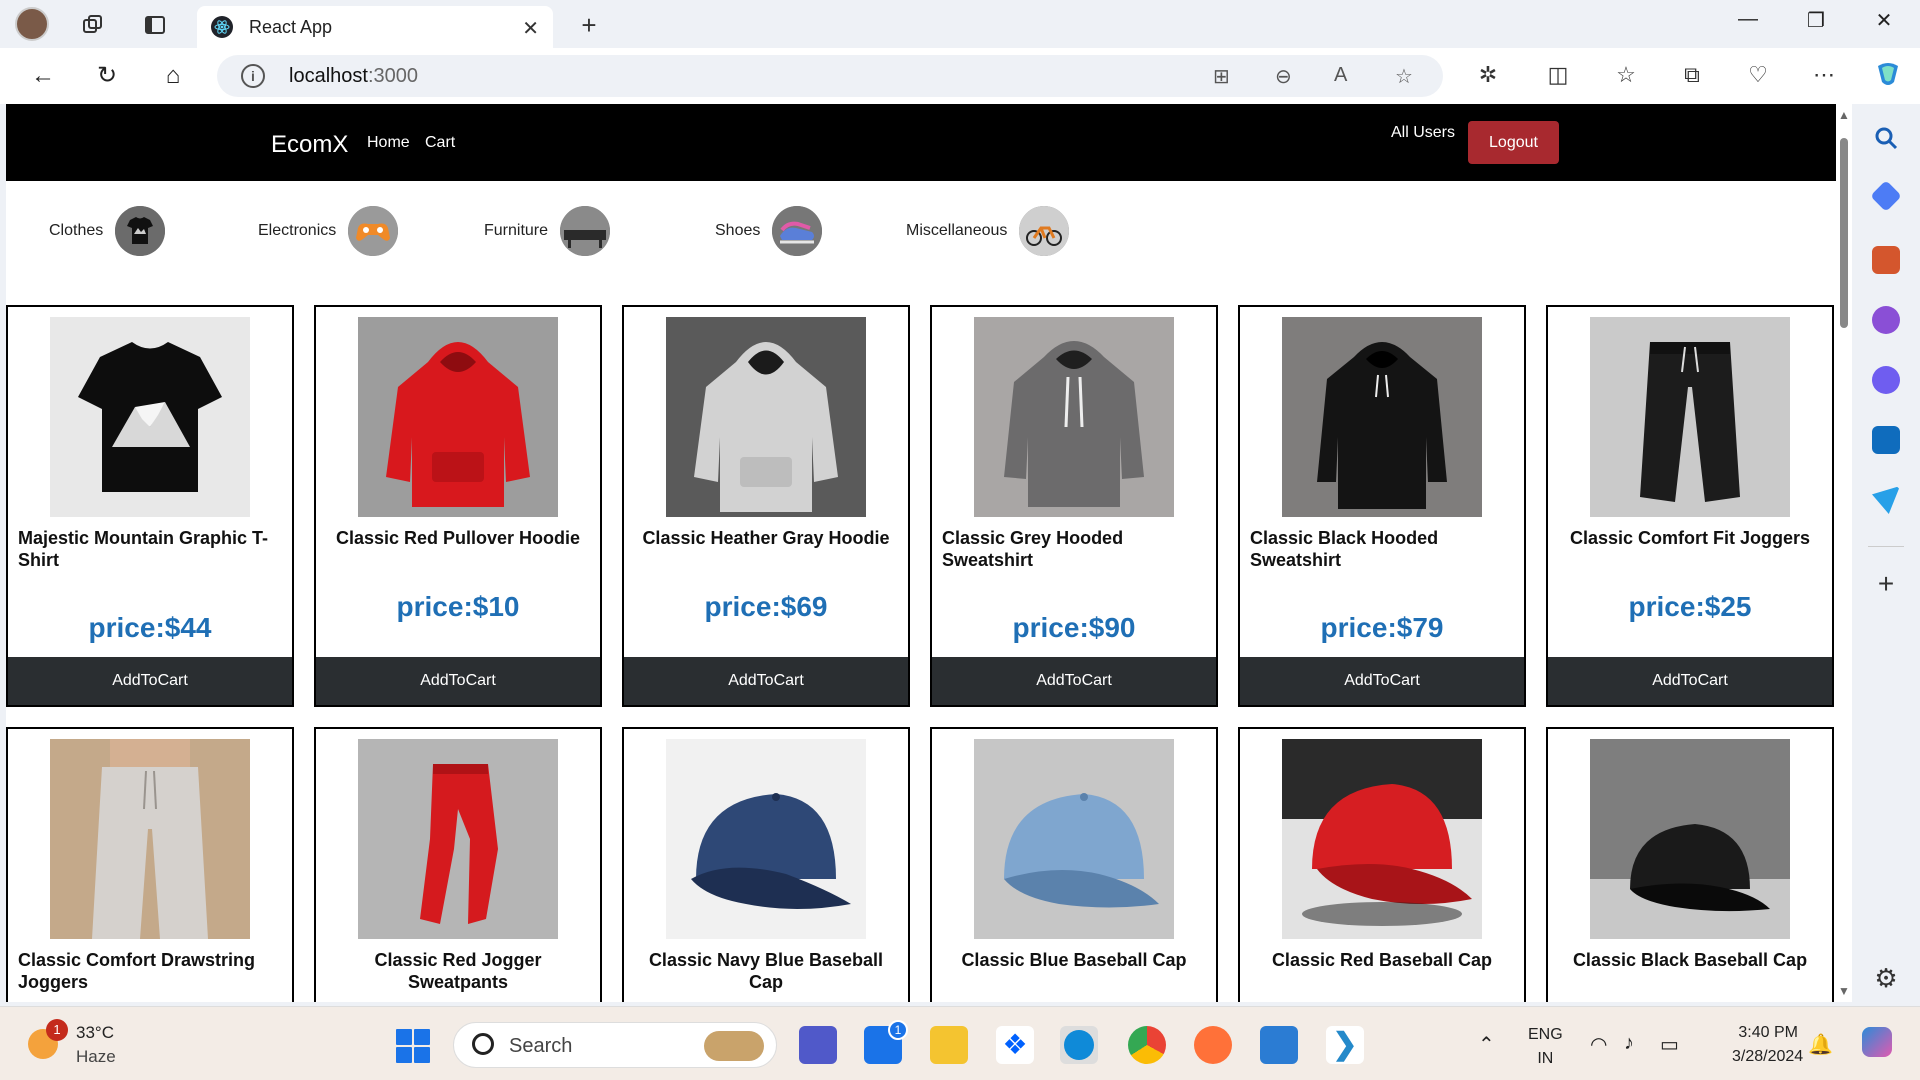 The height and width of the screenshot is (1080, 1920). What do you see at coordinates (1886, 196) in the screenshot?
I see `shopping-tag-icon` at bounding box center [1886, 196].